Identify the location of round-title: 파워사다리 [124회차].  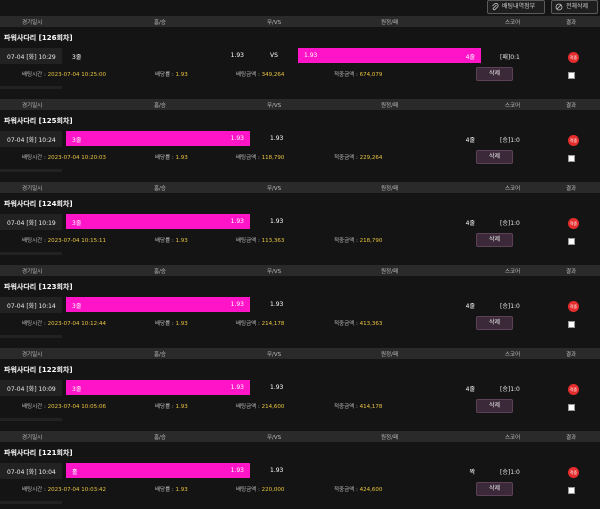
(38, 204).